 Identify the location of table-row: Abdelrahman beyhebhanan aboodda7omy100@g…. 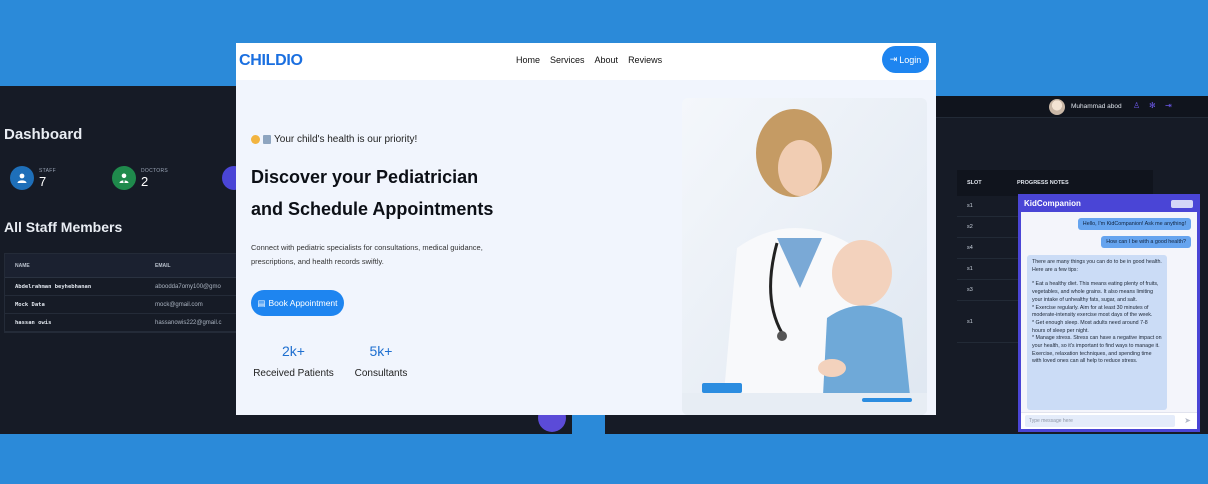
(124, 287).